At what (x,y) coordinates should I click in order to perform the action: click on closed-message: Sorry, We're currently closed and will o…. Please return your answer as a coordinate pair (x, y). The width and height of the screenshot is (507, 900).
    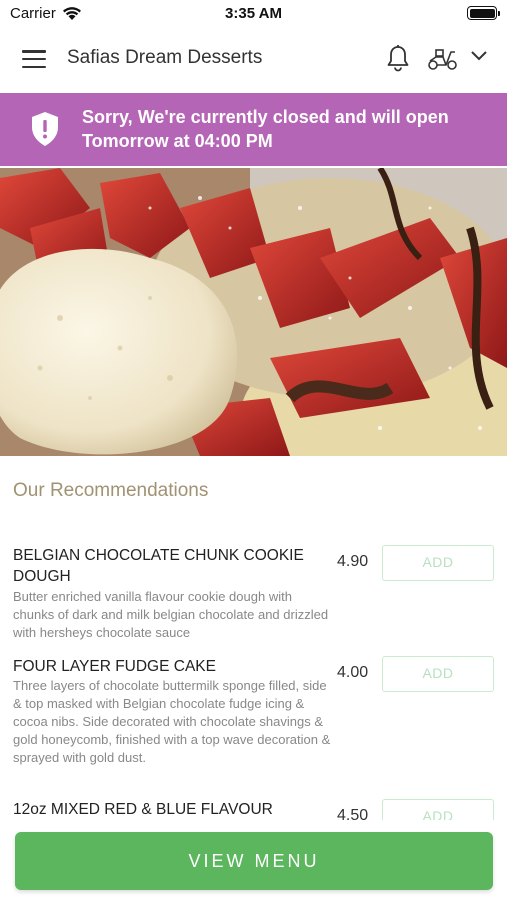
    Looking at the image, I should click on (265, 129).